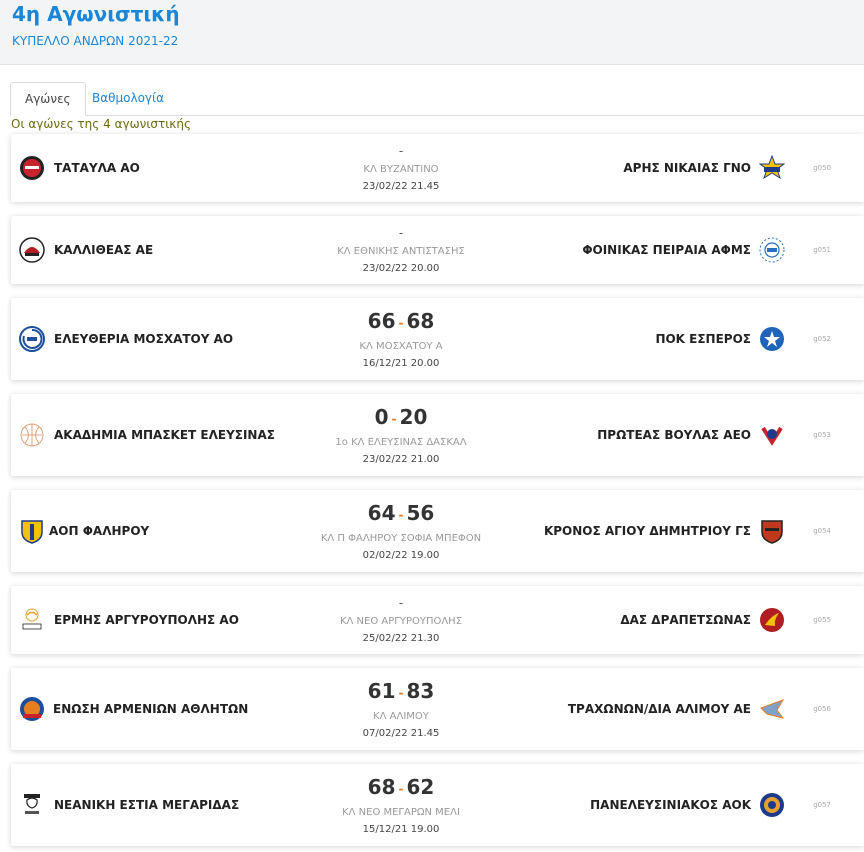 Image resolution: width=864 pixels, height=852 pixels. I want to click on home-team-name: ΑΟΠ ΦΑΛΗΡΟΥ, so click(99, 531).